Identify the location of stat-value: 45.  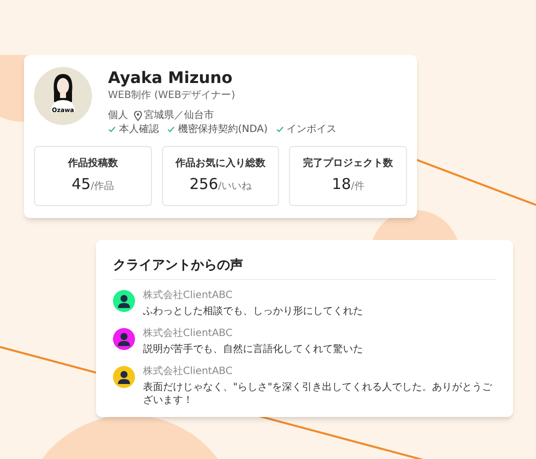
(81, 185).